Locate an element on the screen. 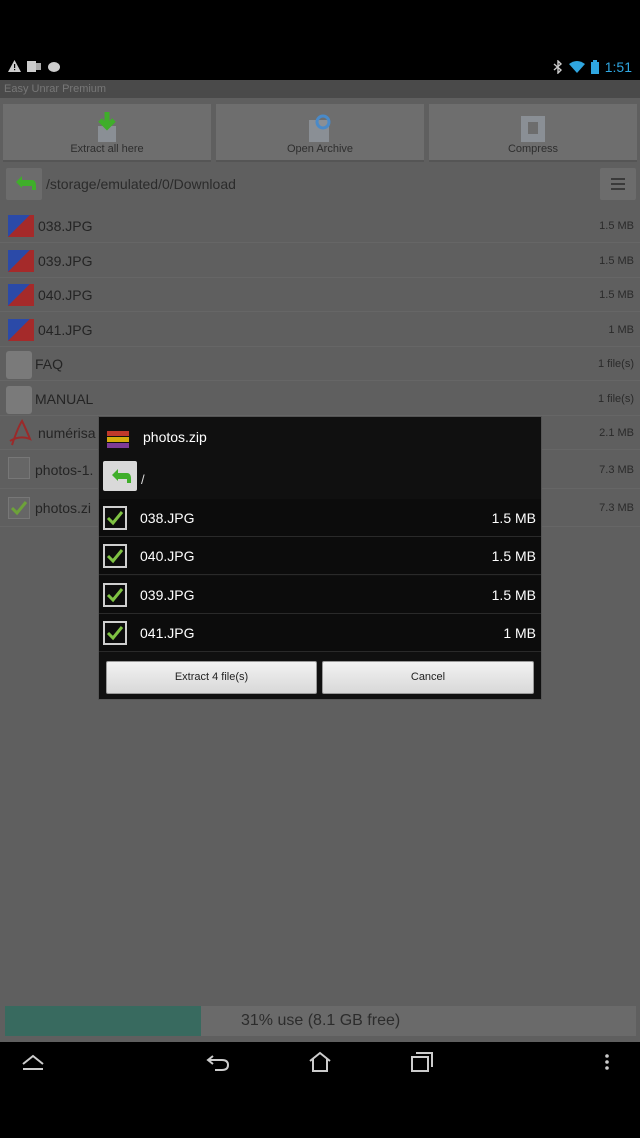  storage-usage-text: 31% use (8.1 GB free) is located at coordinates (321, 1020).